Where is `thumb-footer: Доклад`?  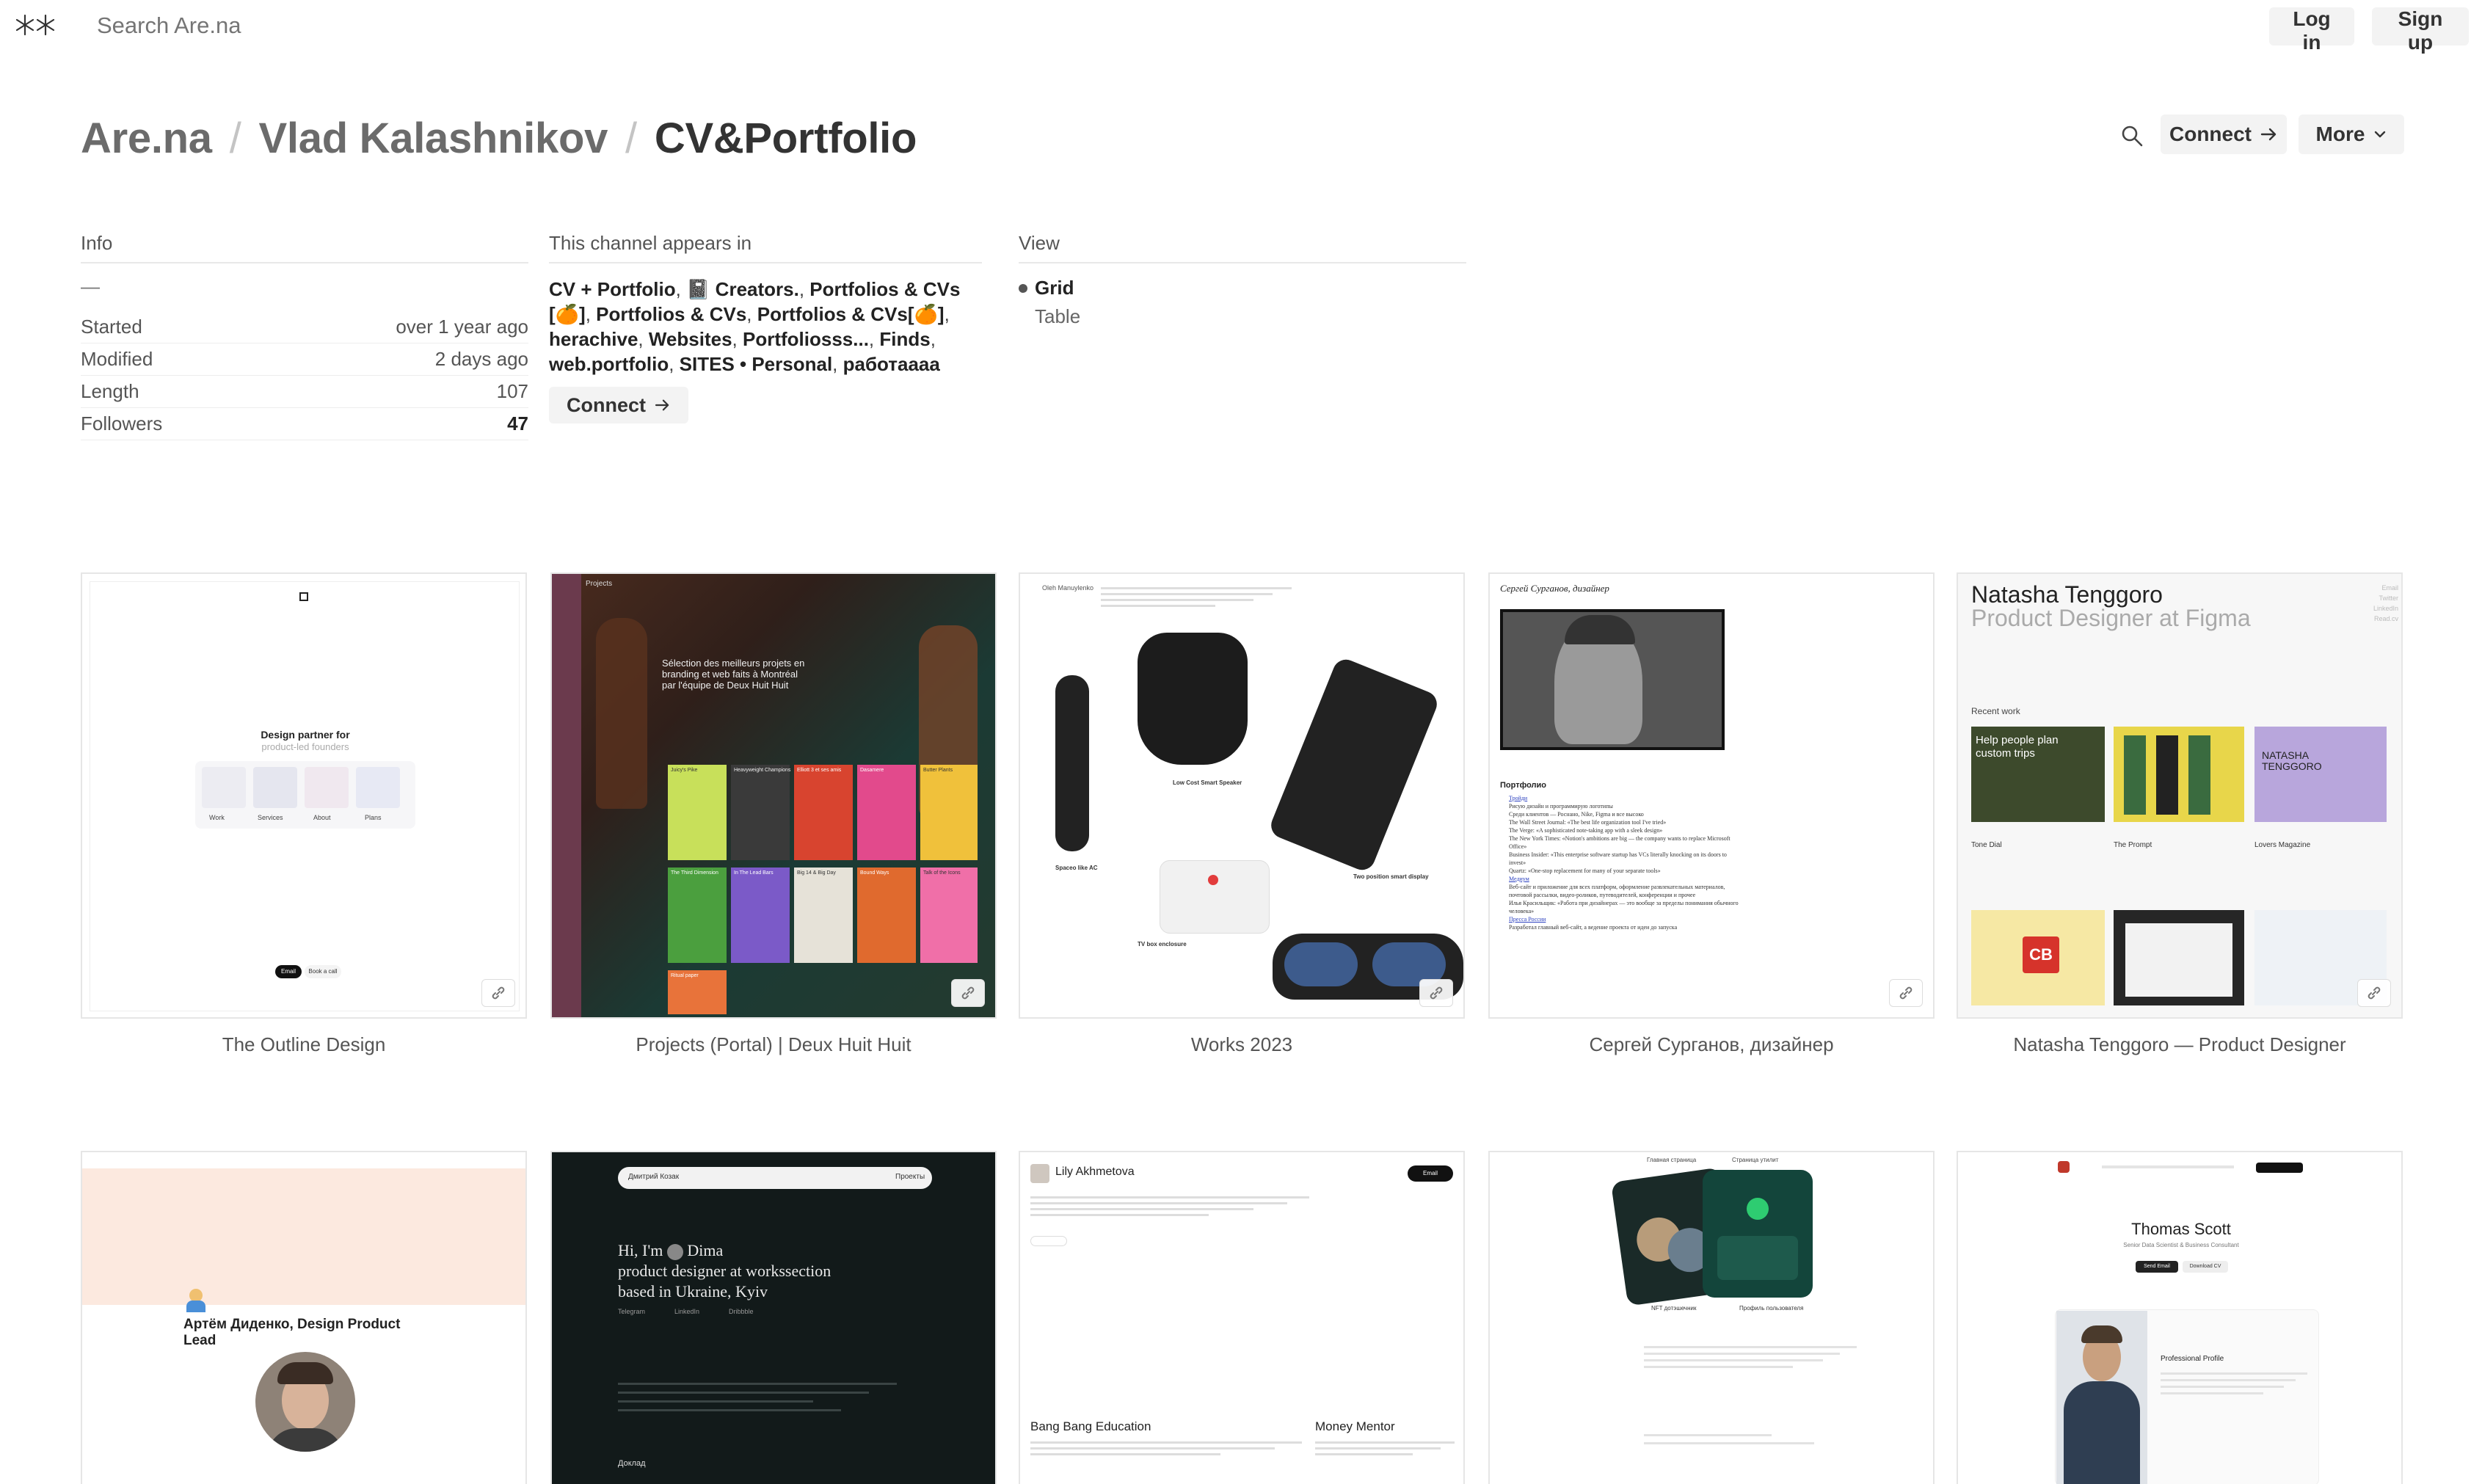 thumb-footer: Доклад is located at coordinates (632, 1463).